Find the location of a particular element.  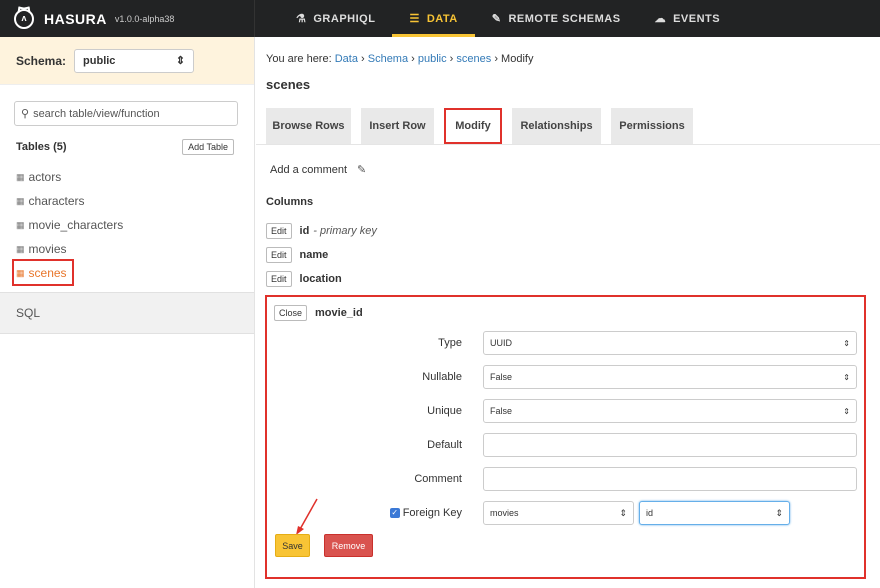

table-item-label: movie_characters is located at coordinates (76, 225).